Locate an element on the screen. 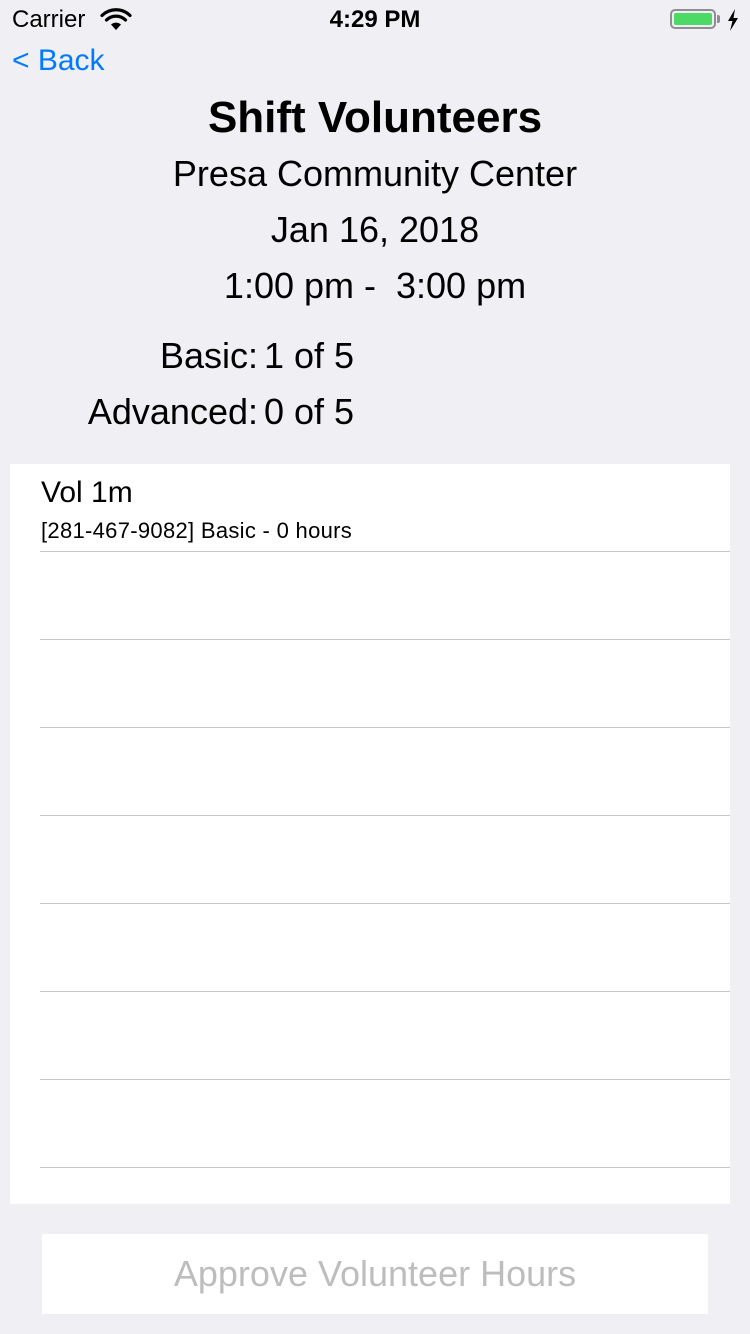 Image resolution: width=750 pixels, height=1334 pixels. shift-time-range: 1:00 pm - 3:00 pm is located at coordinates (375, 285).